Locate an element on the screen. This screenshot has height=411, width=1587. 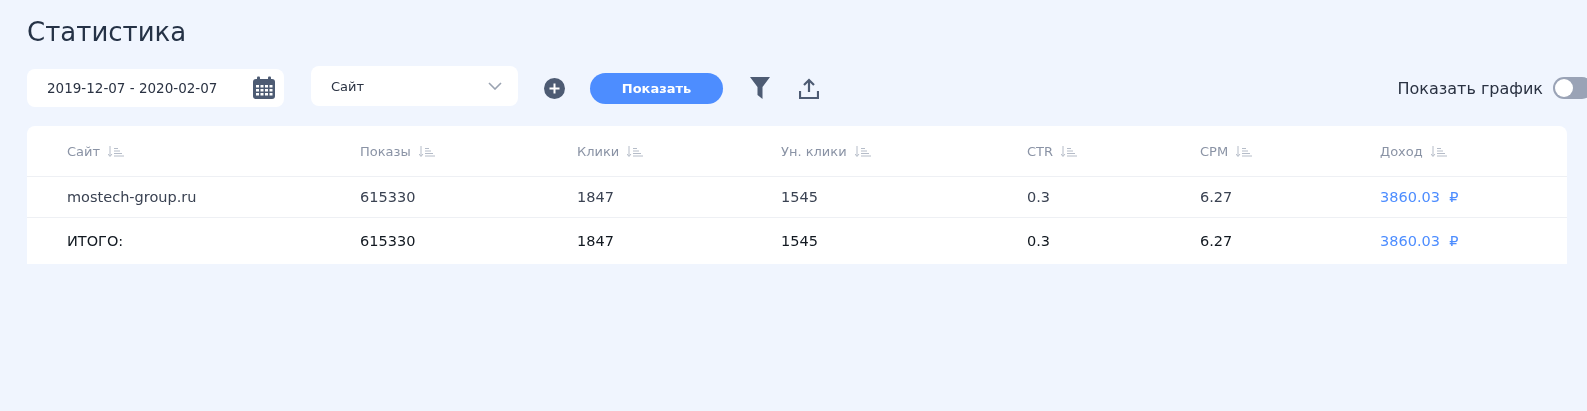
column-header: Показы is located at coordinates (385, 151).